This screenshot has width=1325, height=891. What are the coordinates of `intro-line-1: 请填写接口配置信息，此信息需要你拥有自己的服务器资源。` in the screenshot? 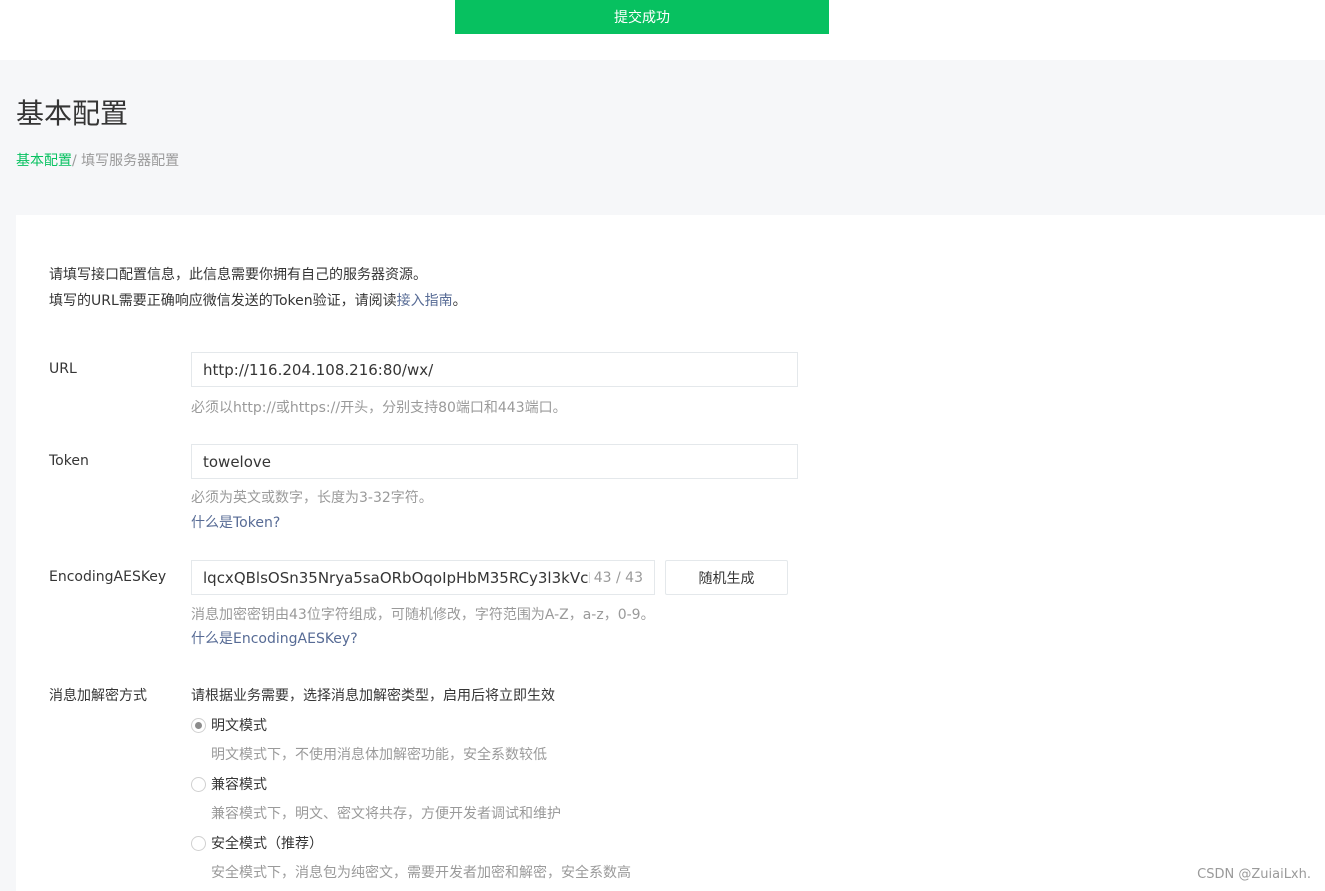 It's located at (238, 275).